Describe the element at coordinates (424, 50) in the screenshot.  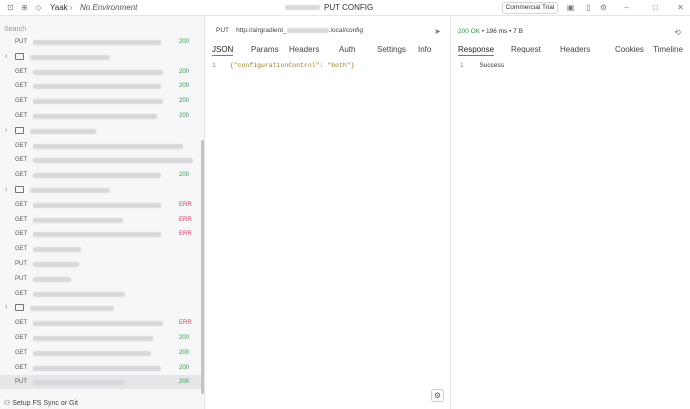
I see `tab-info: Info` at that location.